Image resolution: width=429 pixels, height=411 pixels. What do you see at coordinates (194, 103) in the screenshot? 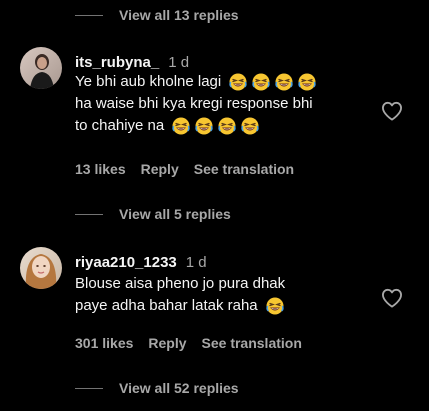
I see `comment-line: ha waise bhi kya kregi response bhi` at bounding box center [194, 103].